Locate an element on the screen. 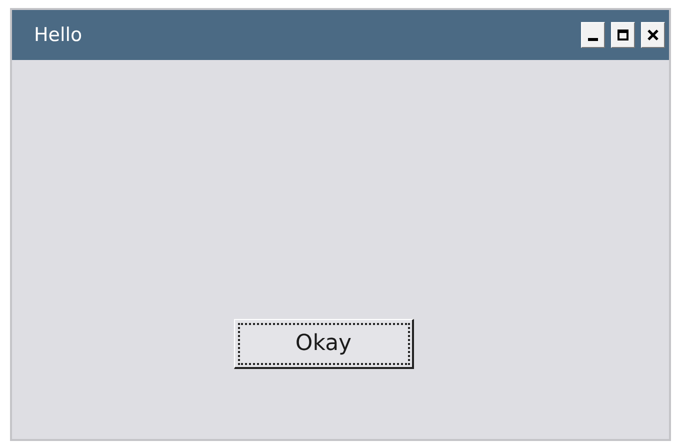 This screenshot has height=443, width=677. minimize-icon is located at coordinates (593, 39).